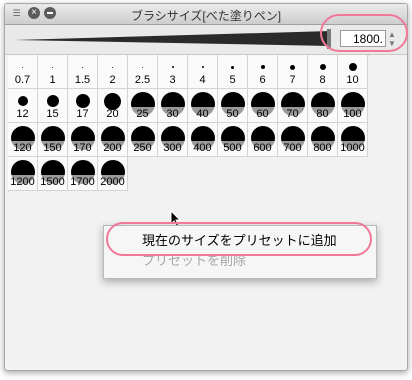 The image size is (412, 380). Describe the element at coordinates (142, 148) in the screenshot. I see `preset-label: 250` at that location.